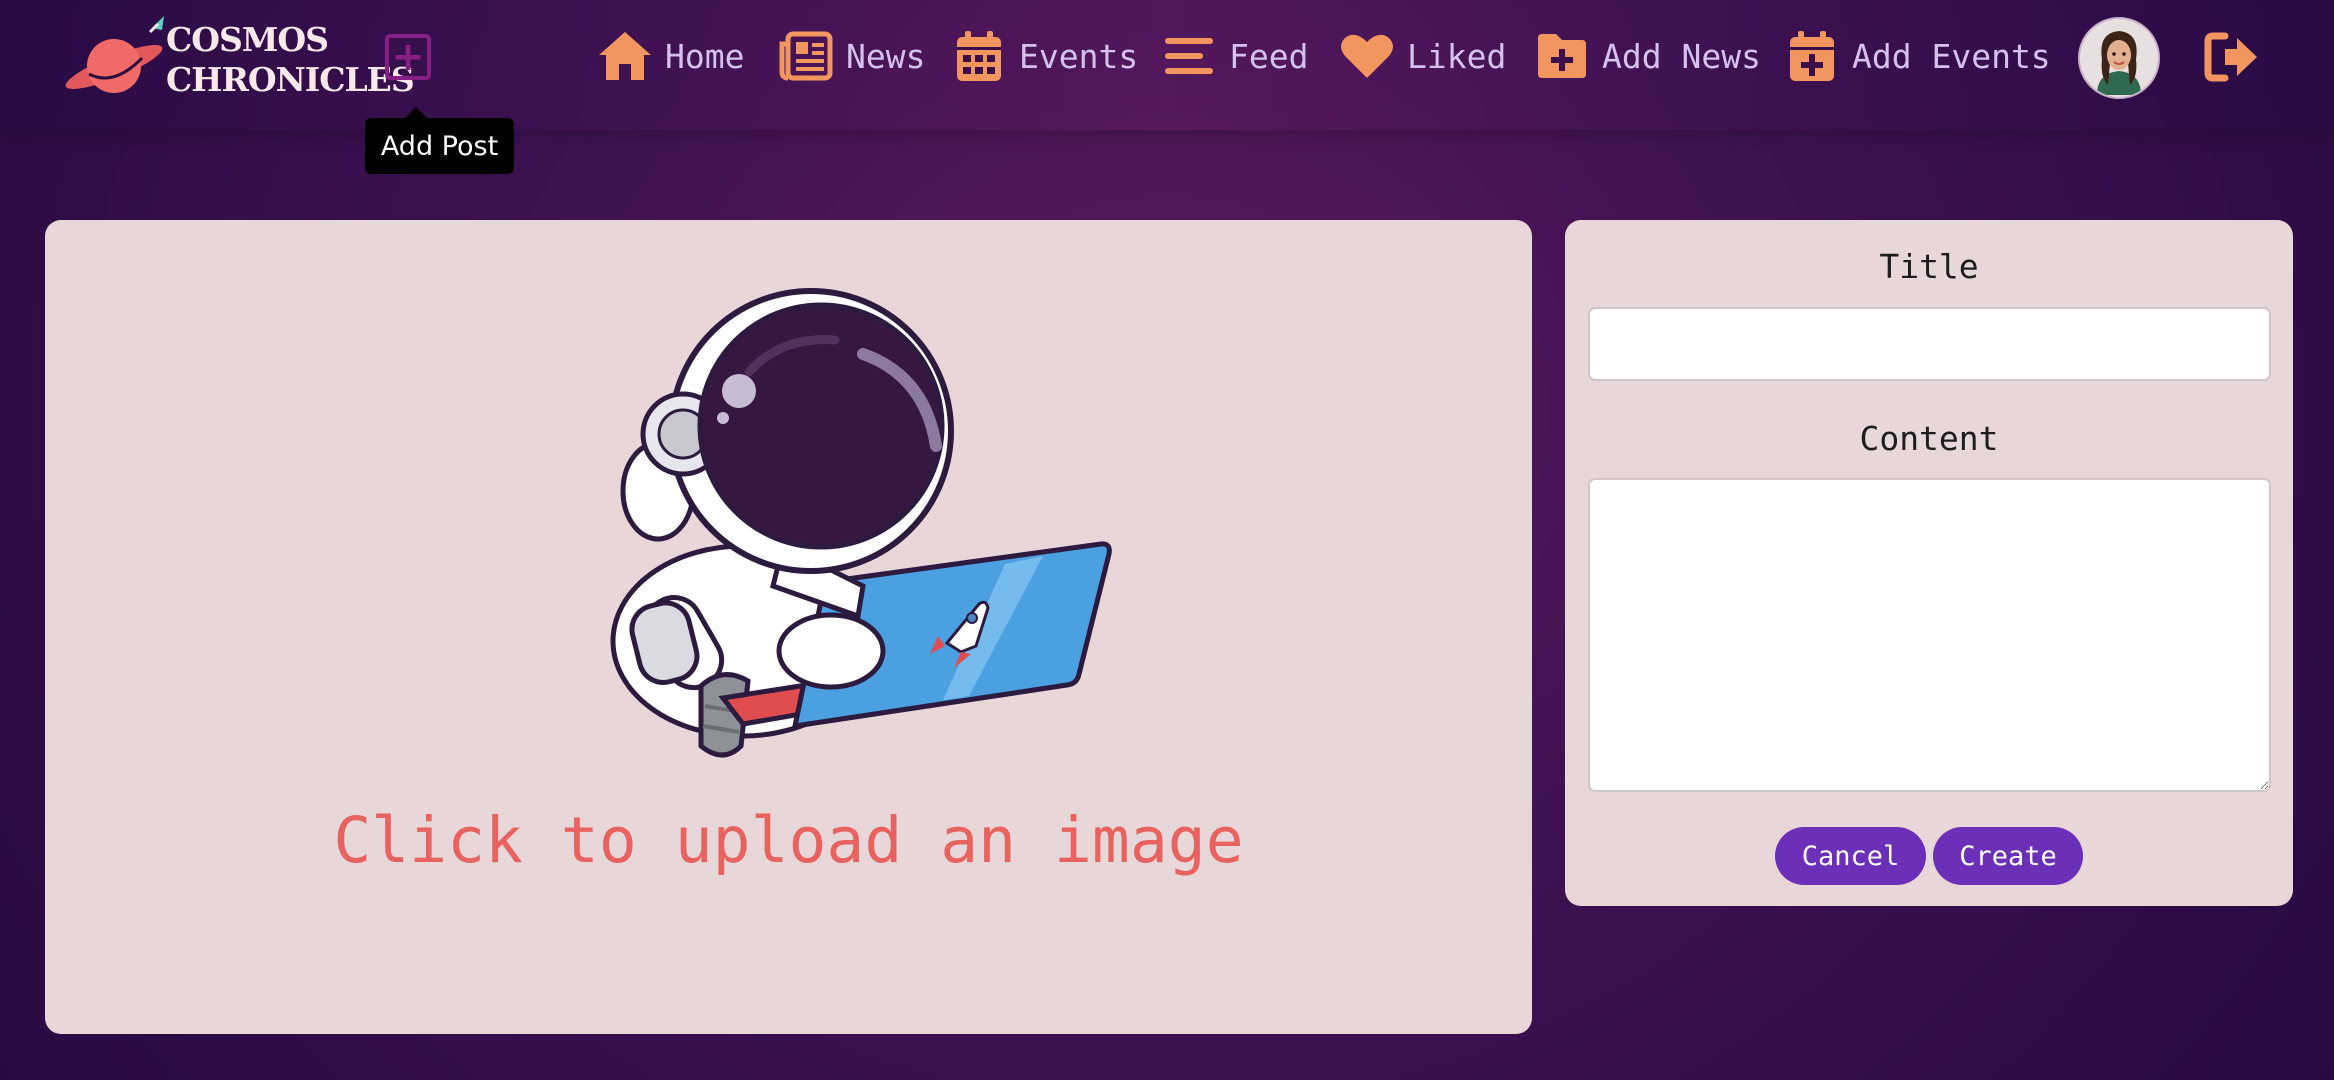 The width and height of the screenshot is (2334, 1080). What do you see at coordinates (1079, 56) in the screenshot?
I see `nav-events-label: Events` at bounding box center [1079, 56].